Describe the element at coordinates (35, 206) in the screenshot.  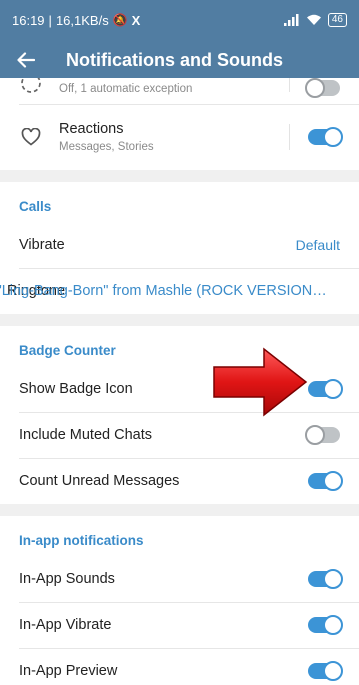
I see `calls-section-title: Calls` at that location.